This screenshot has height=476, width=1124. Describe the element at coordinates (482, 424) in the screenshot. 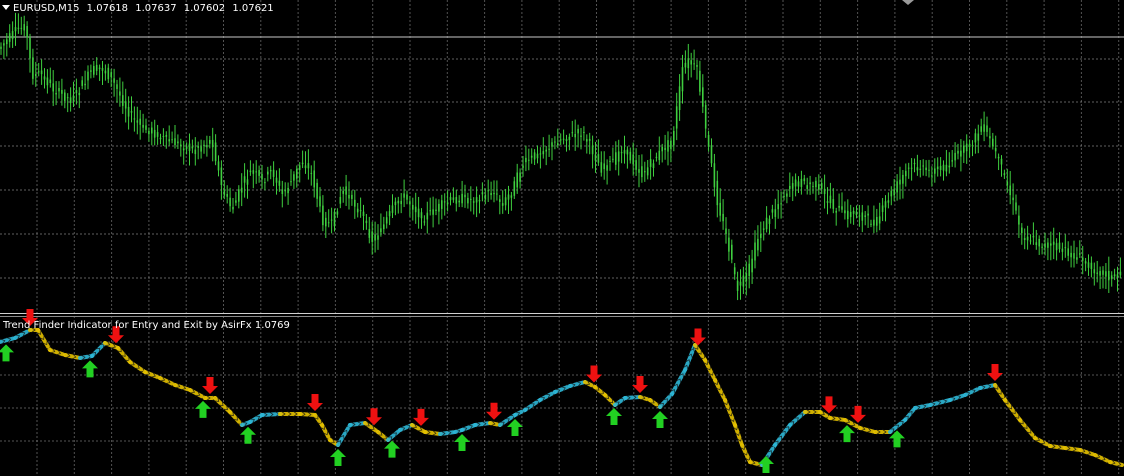

I see `uptrend-segment` at that location.